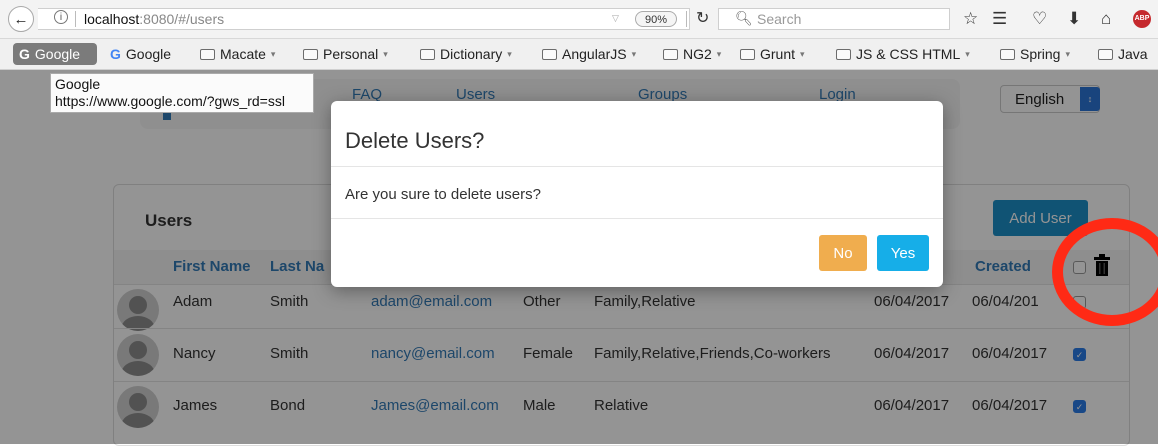 This screenshot has height=446, width=1158. What do you see at coordinates (903, 253) in the screenshot?
I see `yes-button: Yes` at bounding box center [903, 253].